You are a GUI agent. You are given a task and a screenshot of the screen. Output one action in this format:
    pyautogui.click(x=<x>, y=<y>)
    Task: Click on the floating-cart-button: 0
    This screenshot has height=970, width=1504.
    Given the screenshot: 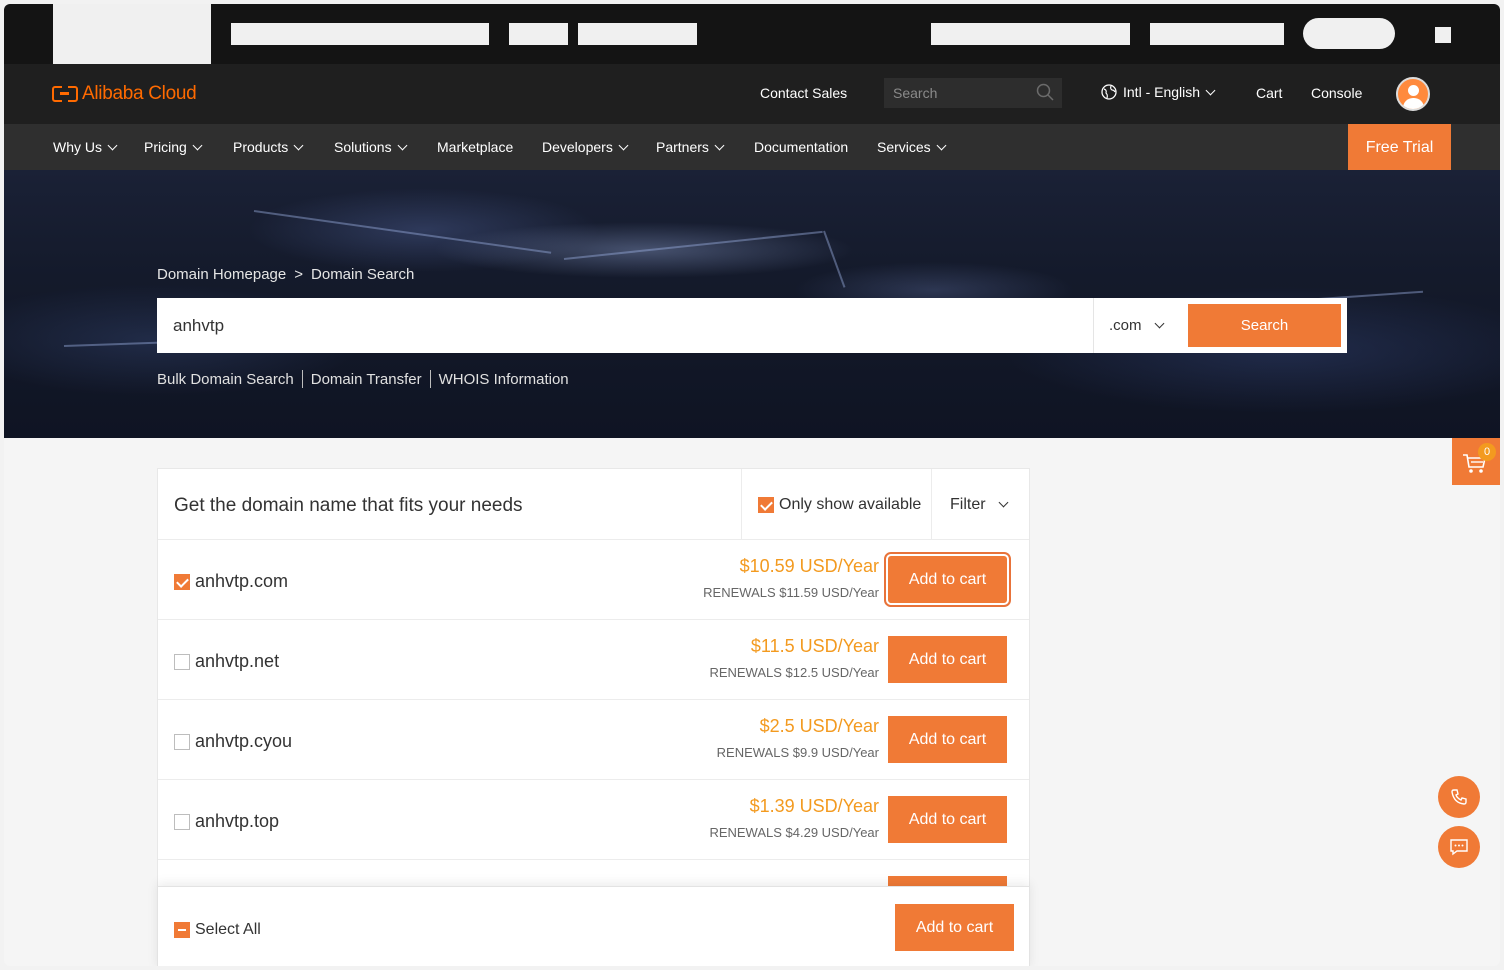 What is the action you would take?
    pyautogui.click(x=1476, y=461)
    